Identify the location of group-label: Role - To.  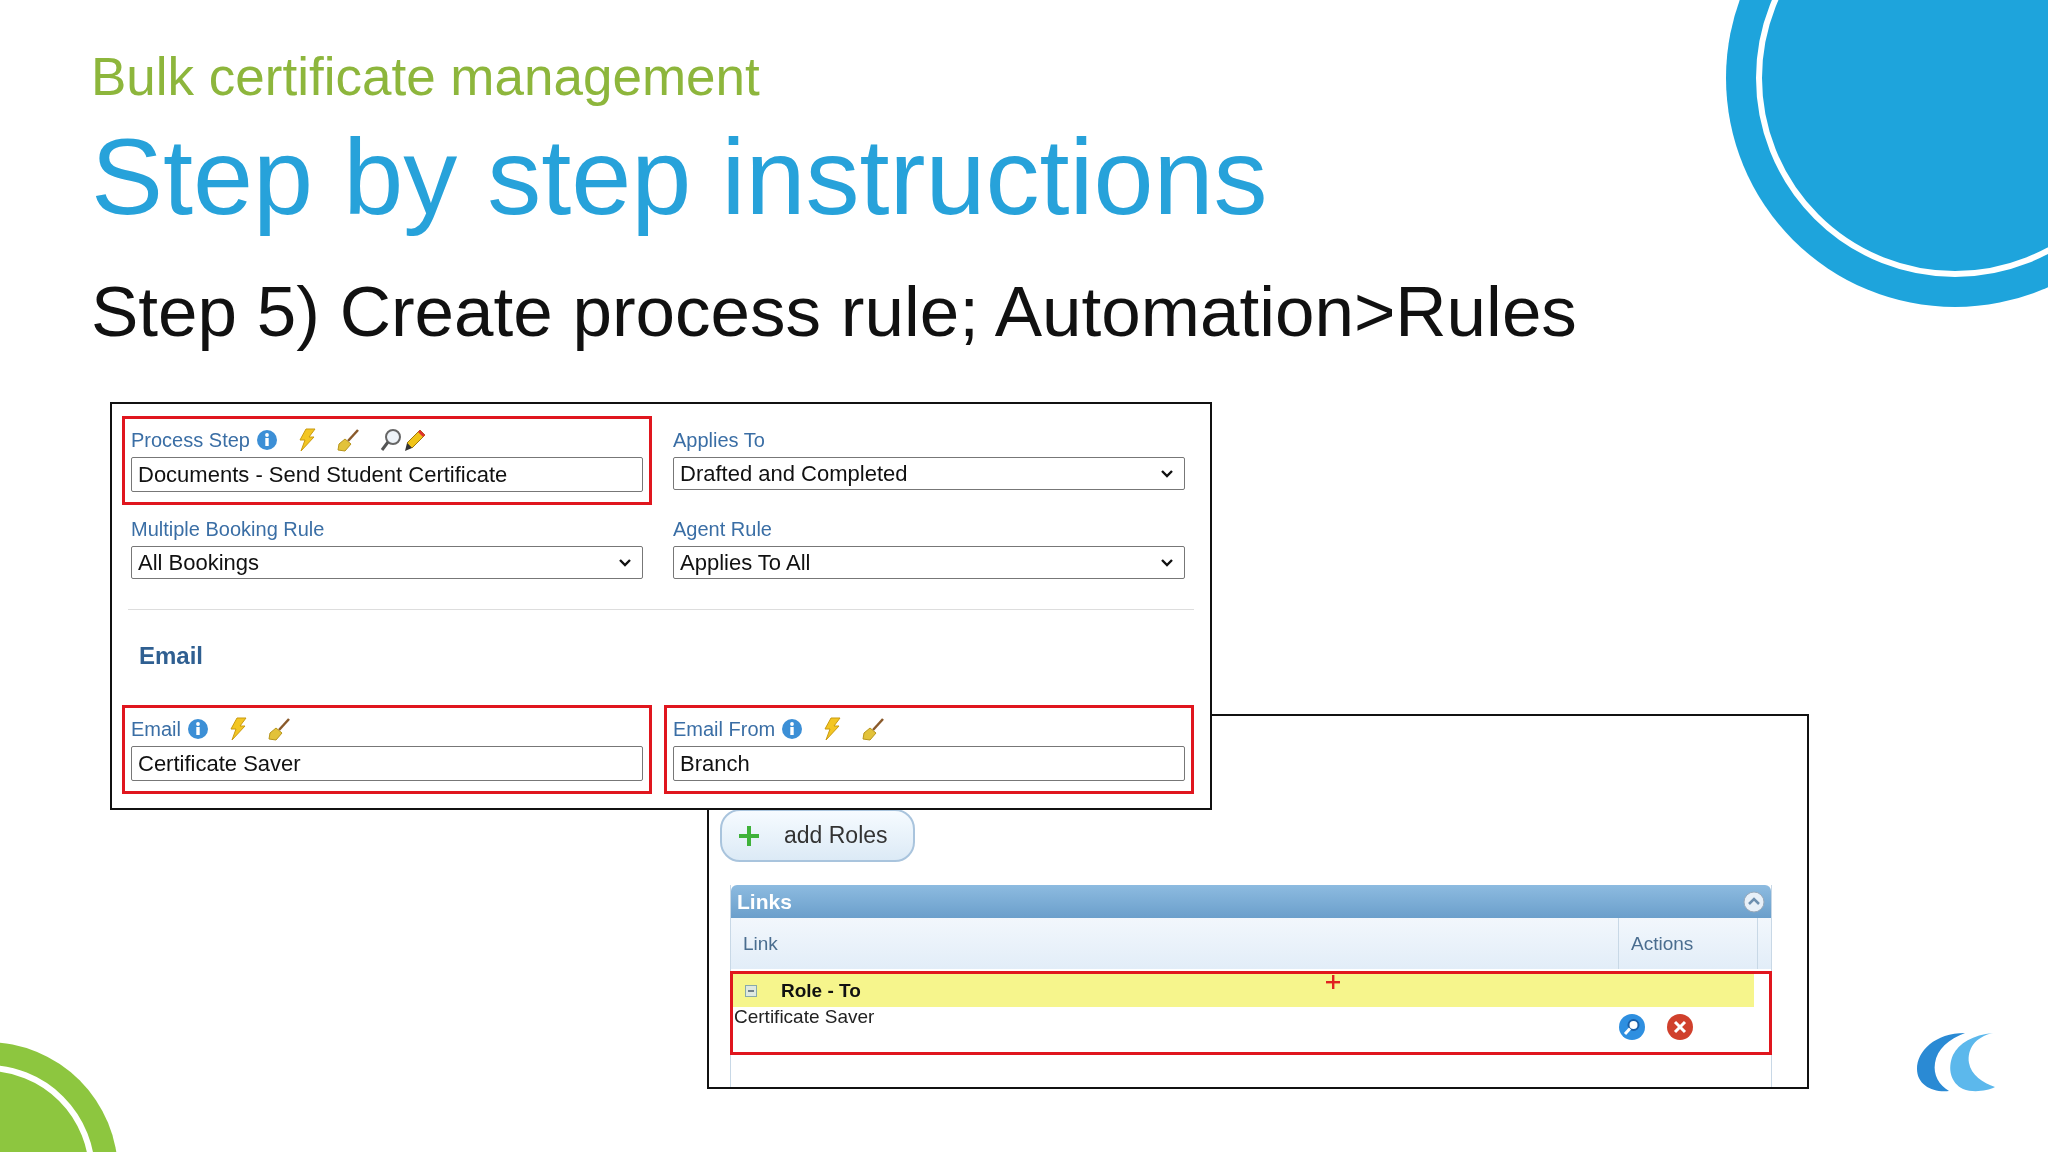
(821, 990).